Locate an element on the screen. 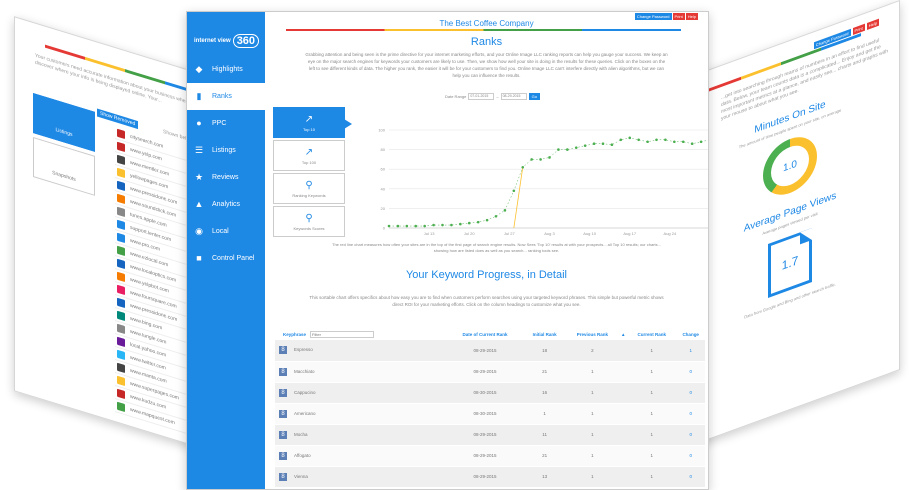 This screenshot has height=490, width=909. y-tick-label: 0 is located at coordinates (384, 228).